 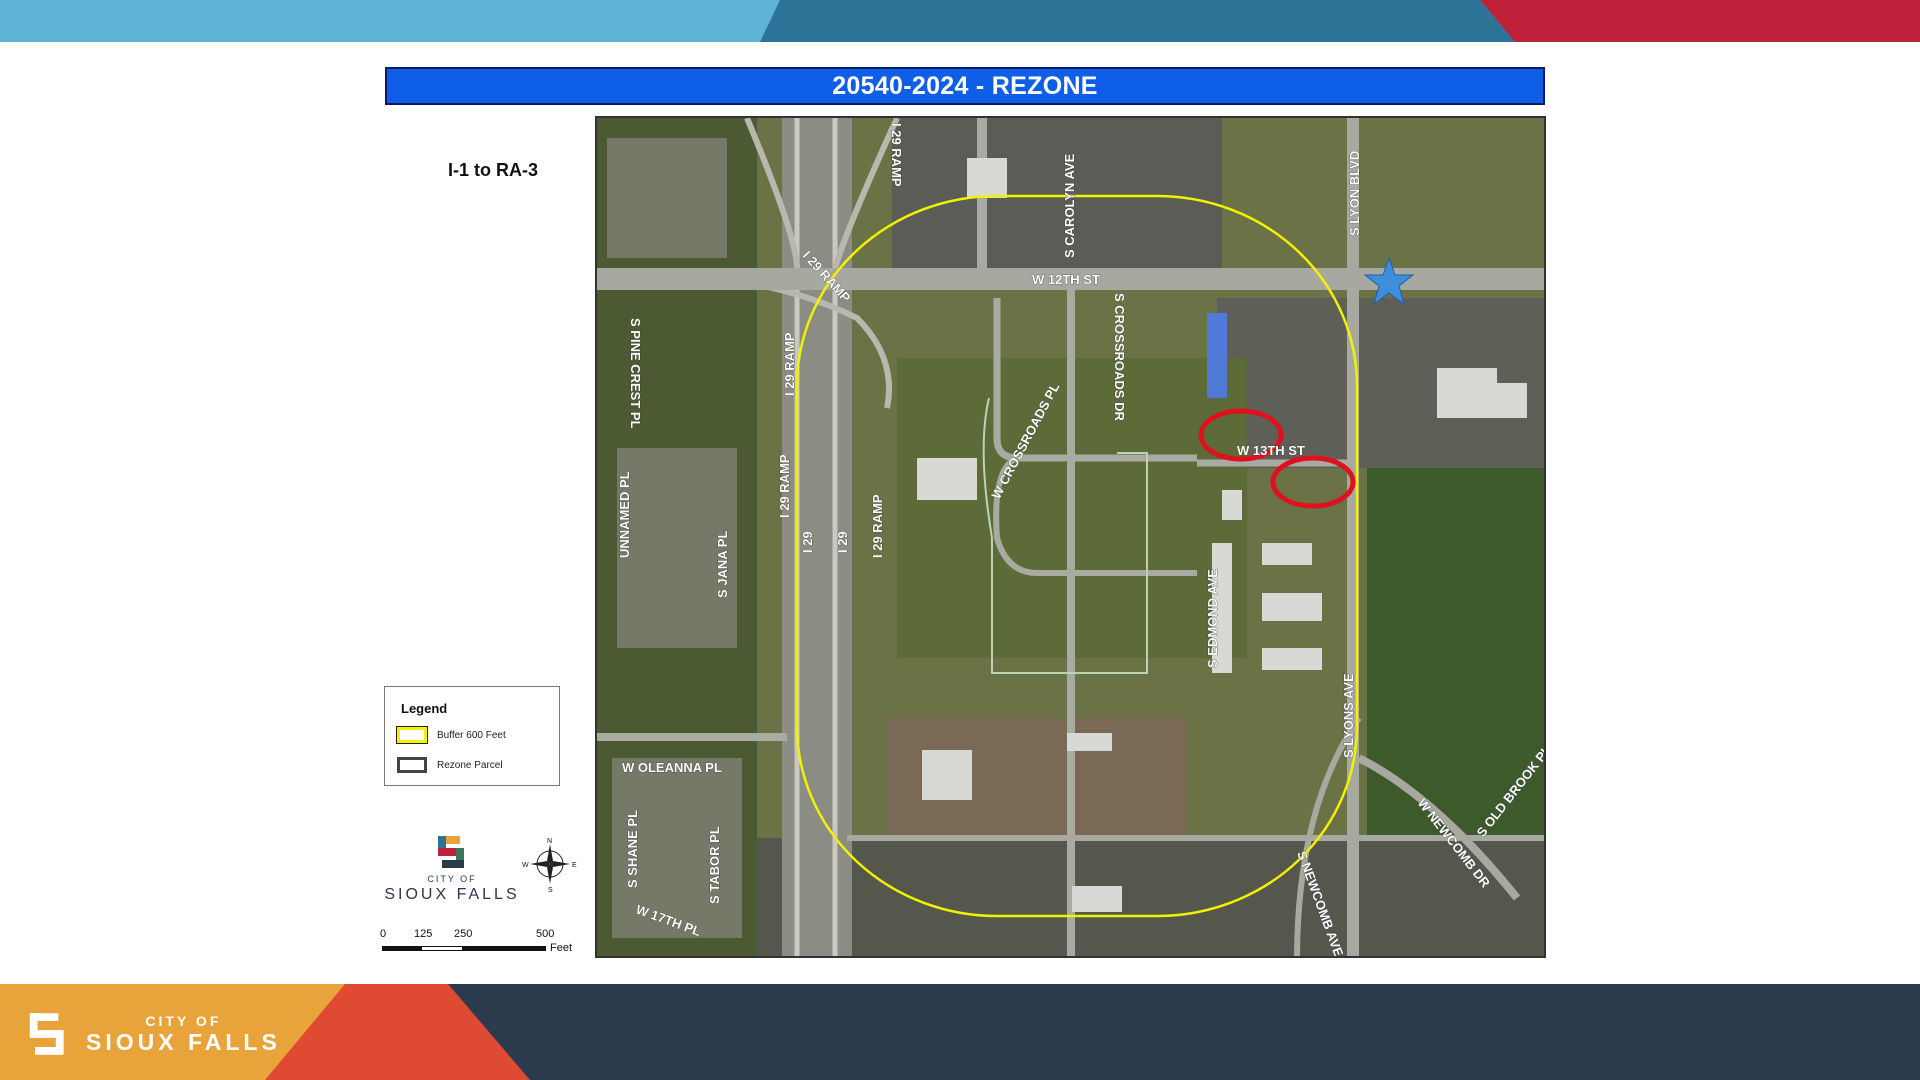 I want to click on street-label: S LYON BLVD, so click(x=1354, y=193).